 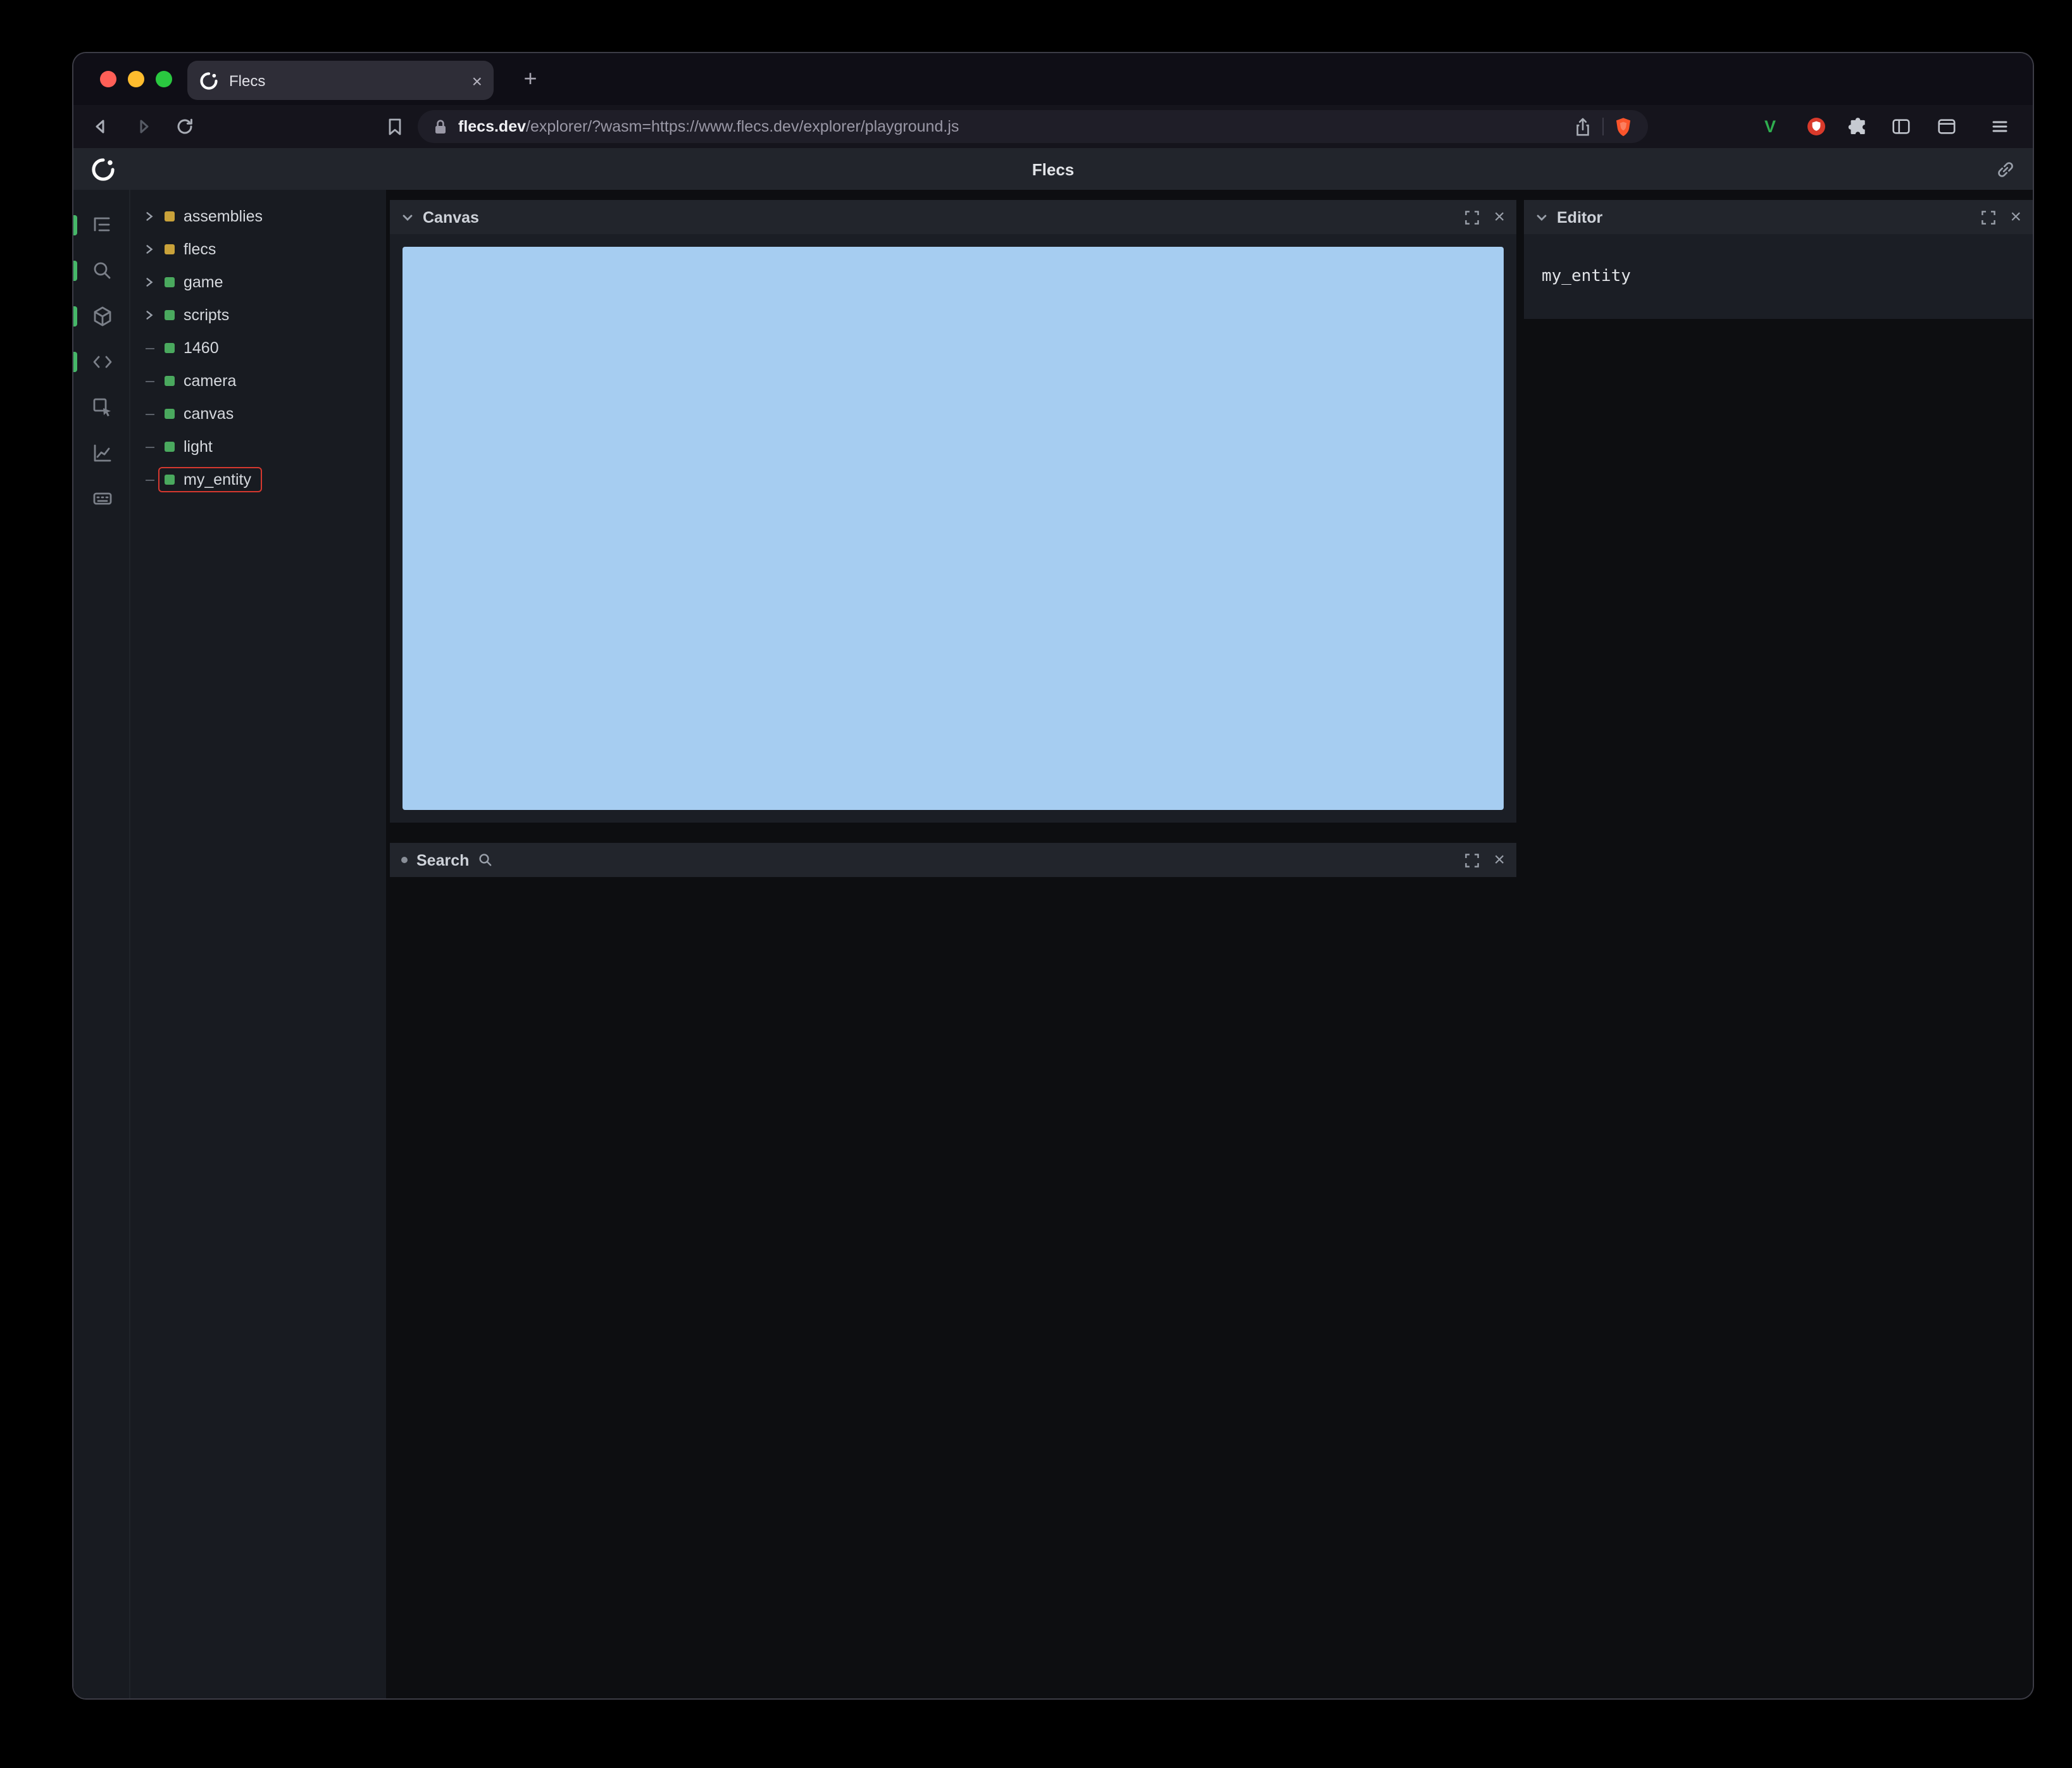 What do you see at coordinates (1901, 126) in the screenshot?
I see `sidebar-toggle-icon` at bounding box center [1901, 126].